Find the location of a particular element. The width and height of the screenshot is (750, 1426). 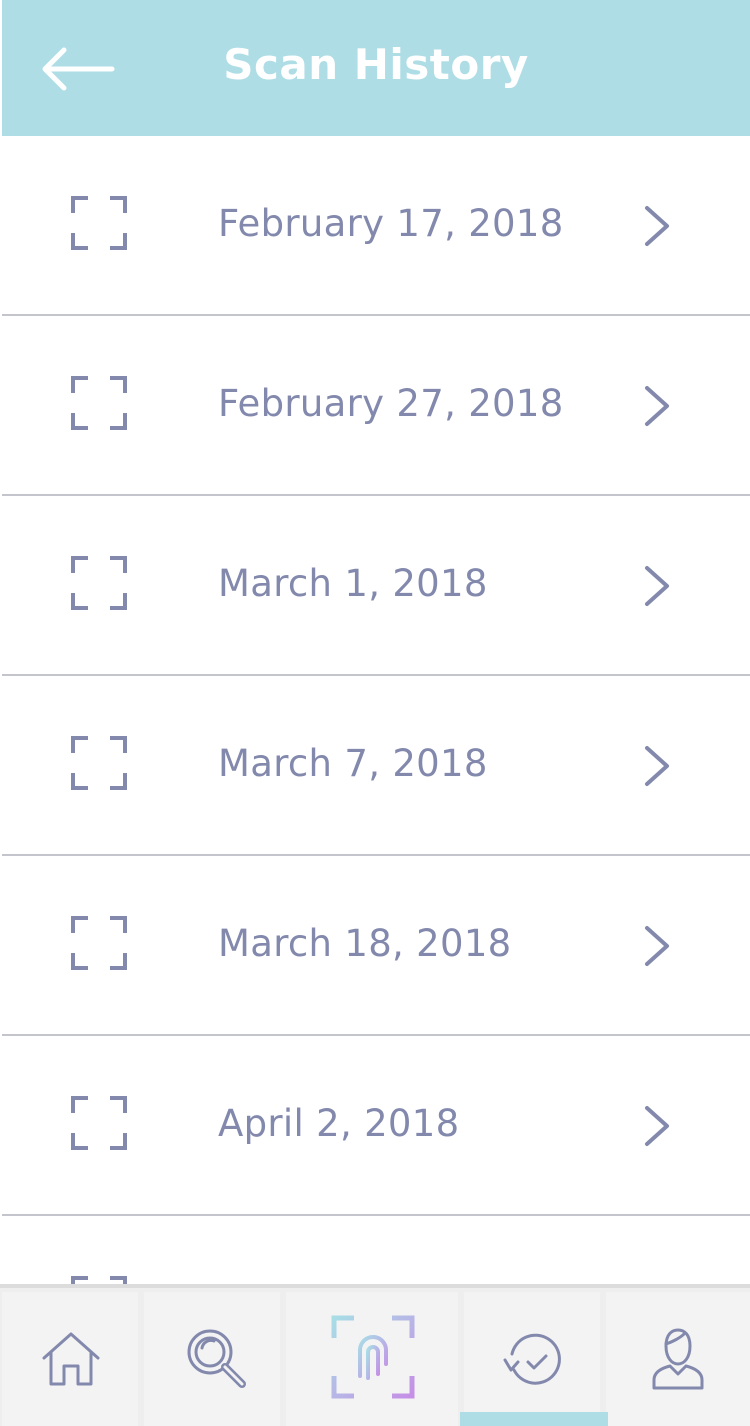

scan-history-row is located at coordinates (376, 1250).